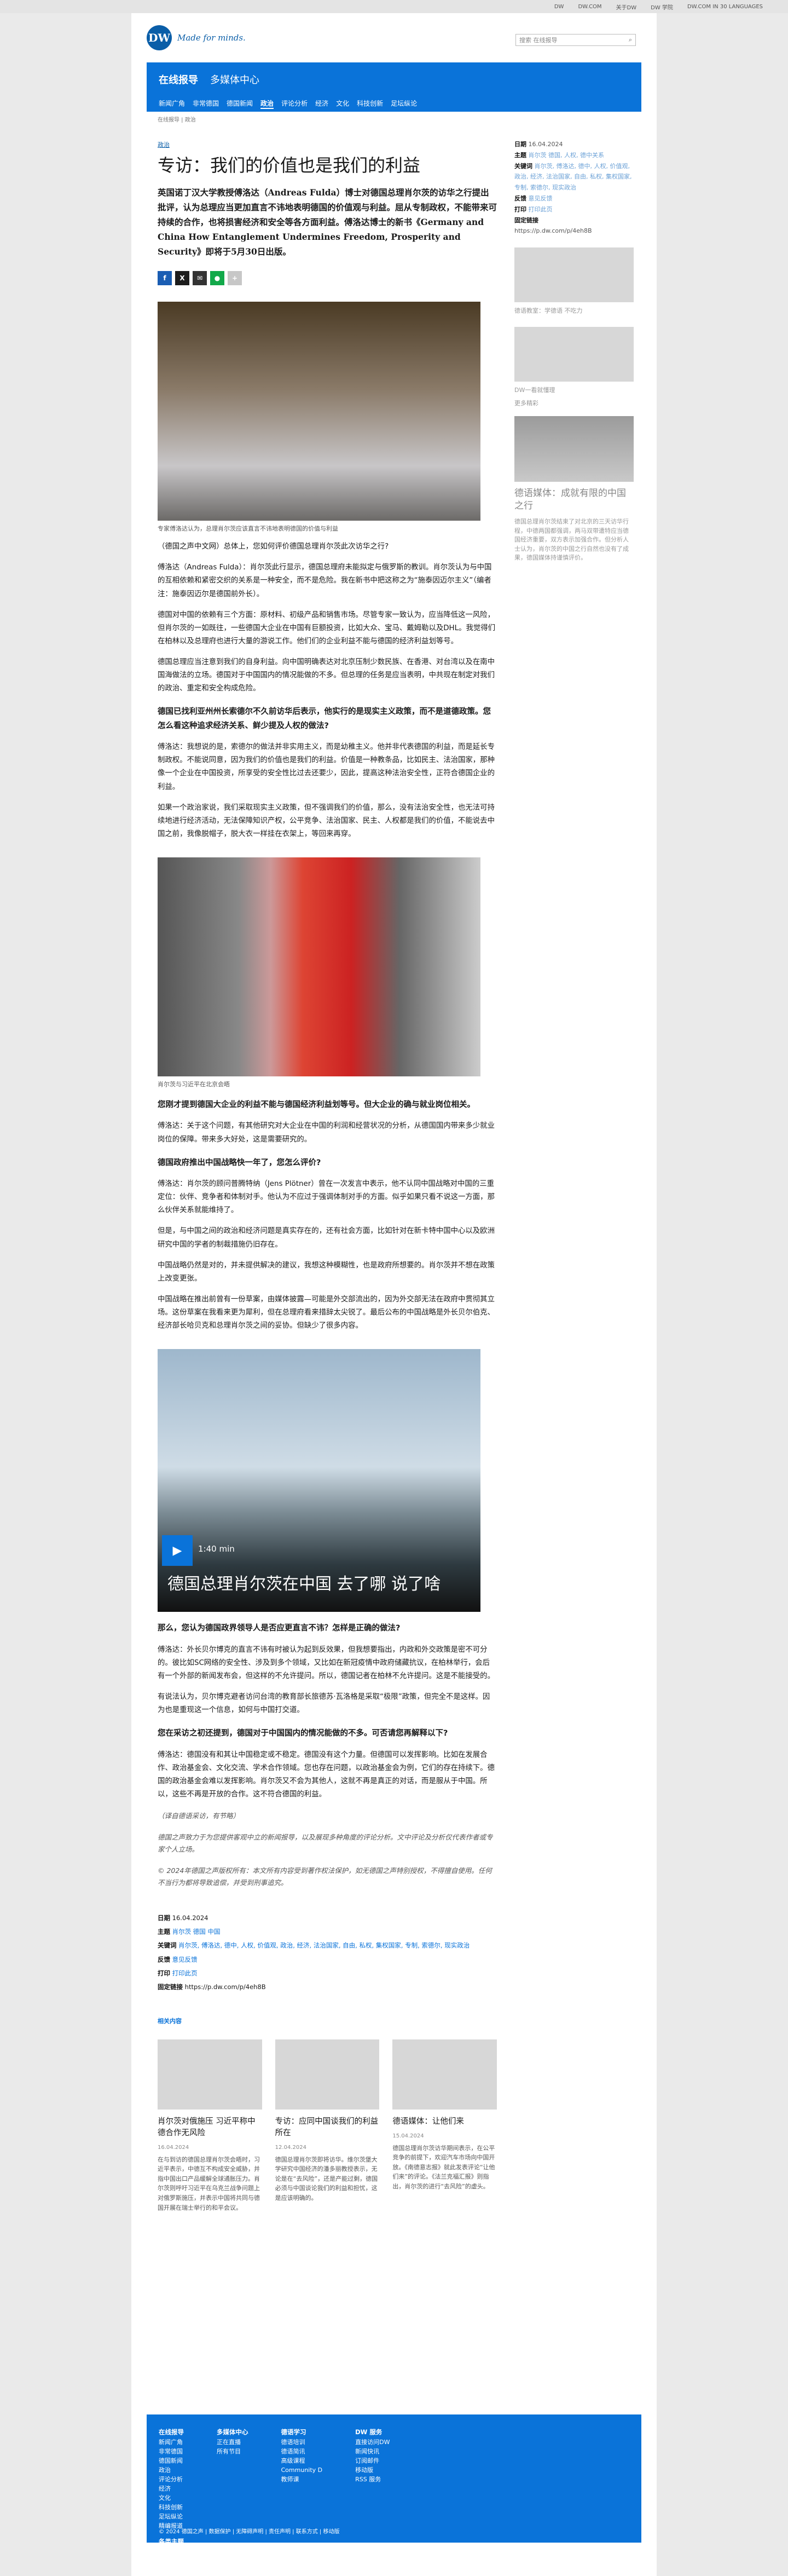 The image size is (788, 2576). I want to click on meta-topics: 肖尔茨 德国 中国, so click(196, 1931).